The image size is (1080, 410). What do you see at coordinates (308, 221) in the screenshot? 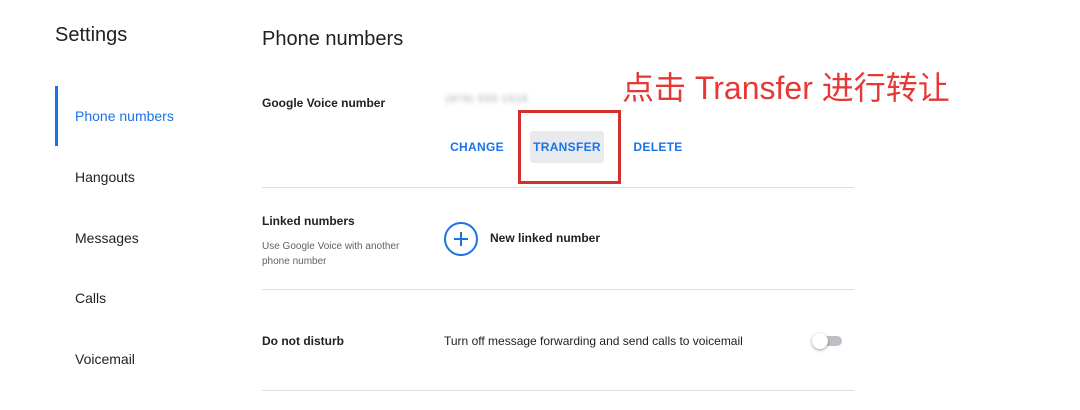
I see `linked-numbers-label: Linked numbers` at bounding box center [308, 221].